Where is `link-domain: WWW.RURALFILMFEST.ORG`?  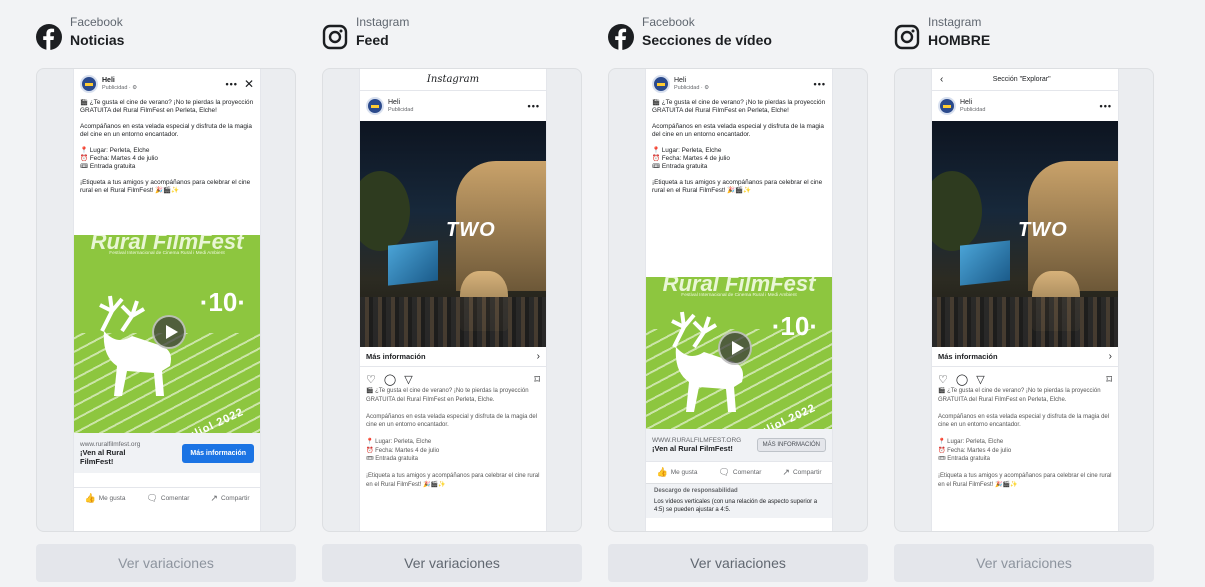
link-domain: WWW.RURALFILMFEST.ORG is located at coordinates (697, 440).